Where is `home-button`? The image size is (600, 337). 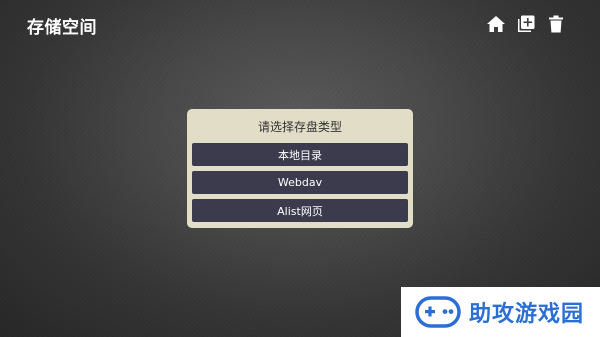
home-button is located at coordinates (496, 24).